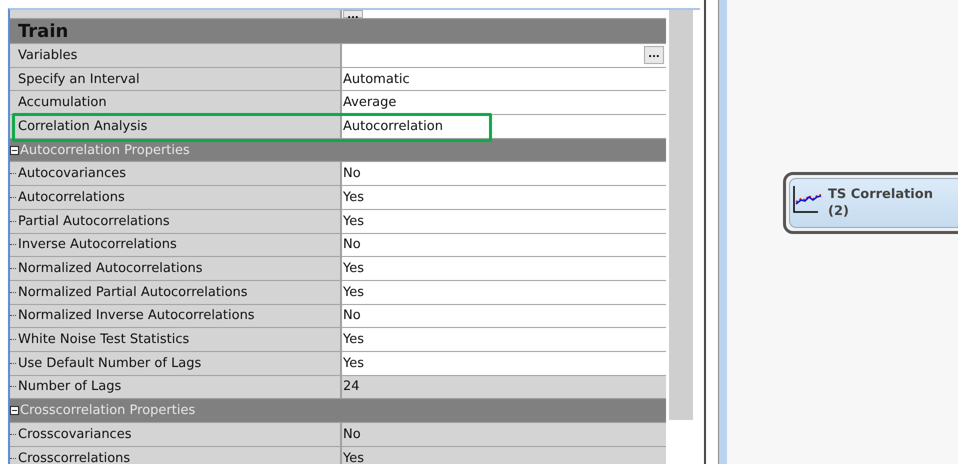 The image size is (958, 464). What do you see at coordinates (176, 268) in the screenshot?
I see `property-label: Normalized Autocorrelations` at bounding box center [176, 268].